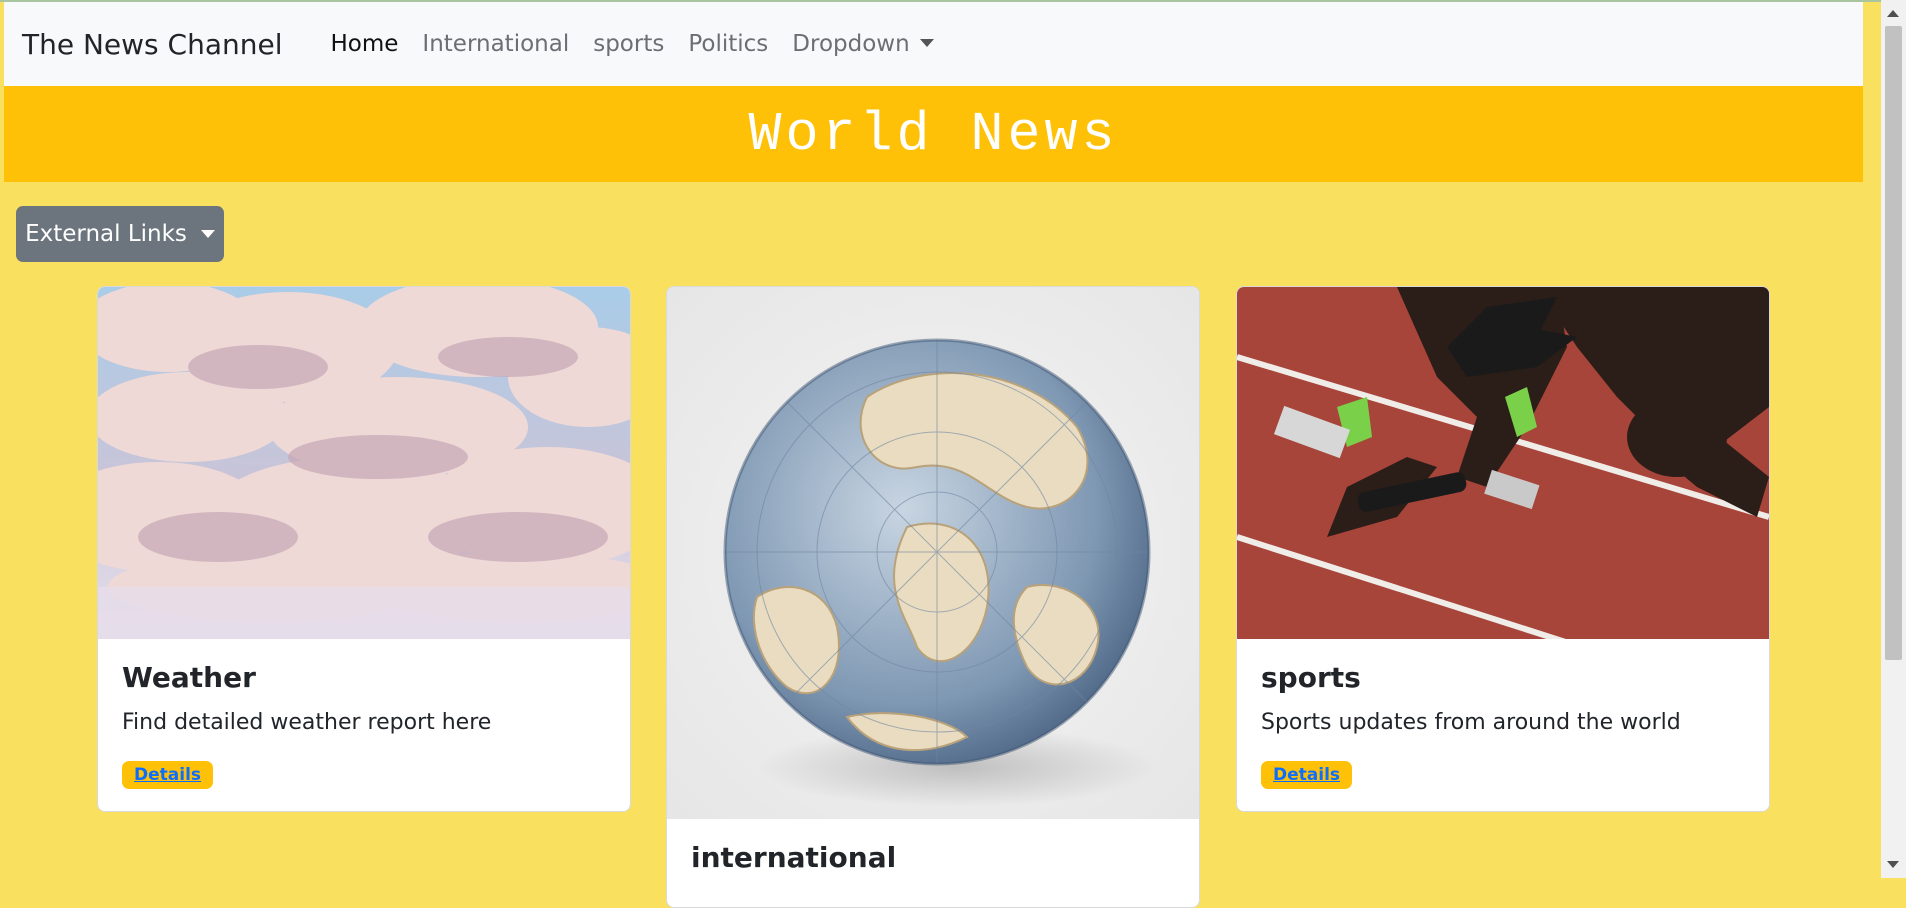 This screenshot has height=908, width=1906. I want to click on scroll-up-arrow-icon, so click(1893, 13).